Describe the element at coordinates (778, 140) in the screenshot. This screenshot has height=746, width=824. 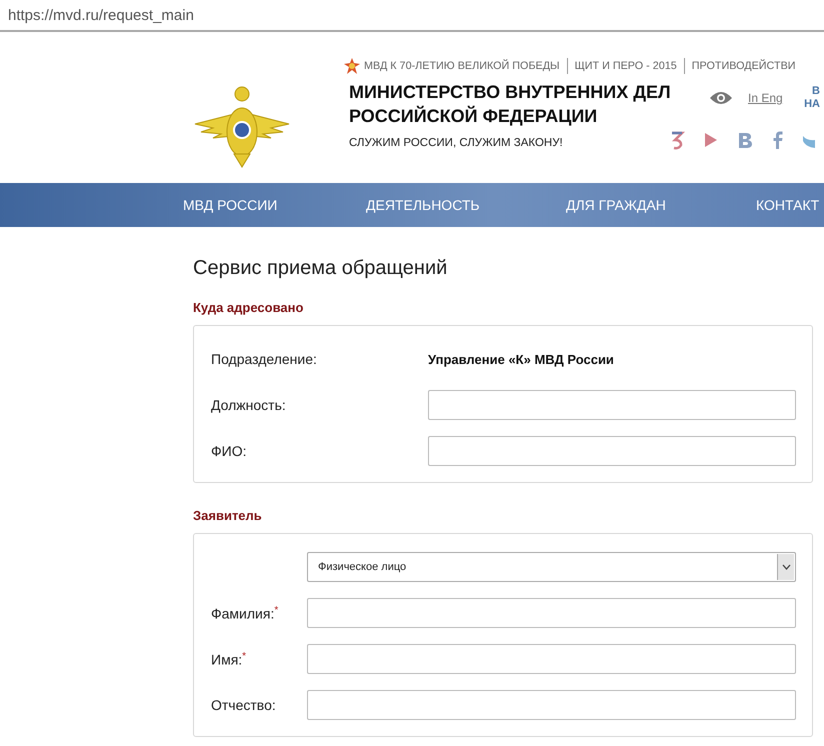
I see `facebook-icon` at that location.